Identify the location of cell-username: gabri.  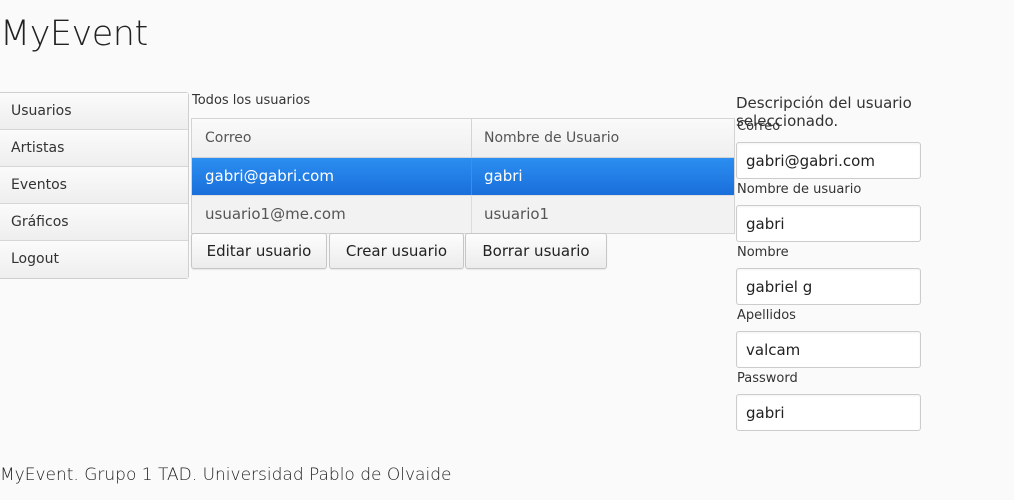
(503, 176).